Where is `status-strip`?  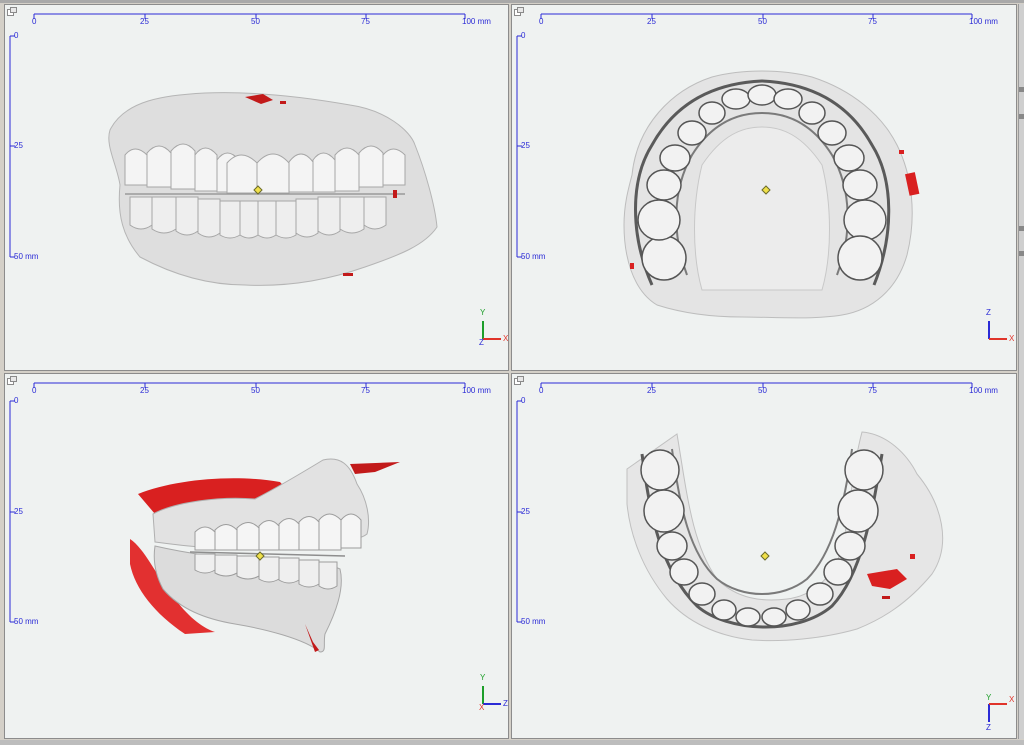 status-strip is located at coordinates (512, 742).